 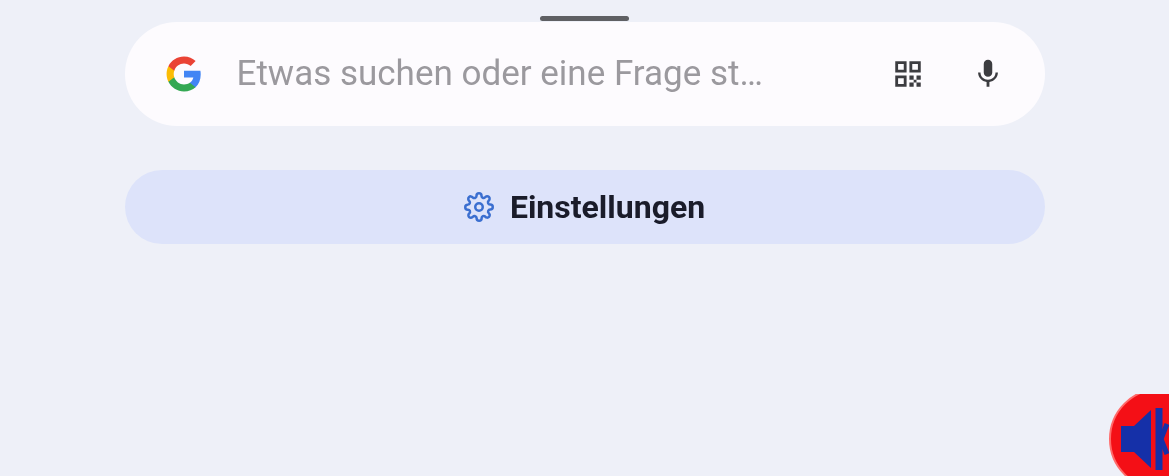 I want to click on google-logo-icon, so click(x=183, y=74).